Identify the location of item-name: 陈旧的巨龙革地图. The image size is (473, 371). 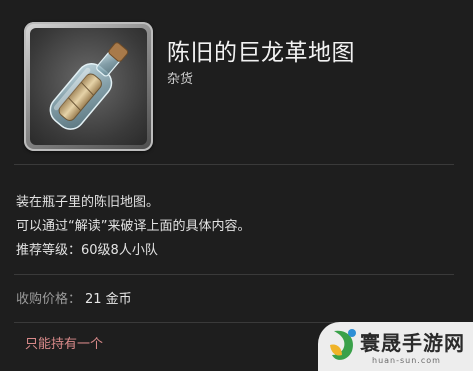
(261, 53).